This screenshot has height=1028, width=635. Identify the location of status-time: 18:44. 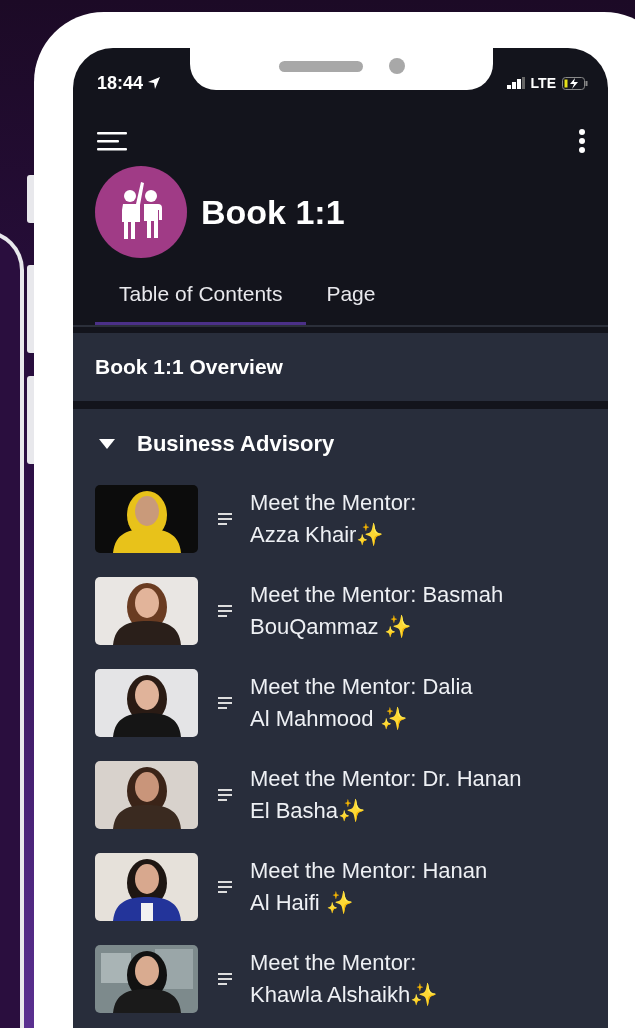
(120, 83).